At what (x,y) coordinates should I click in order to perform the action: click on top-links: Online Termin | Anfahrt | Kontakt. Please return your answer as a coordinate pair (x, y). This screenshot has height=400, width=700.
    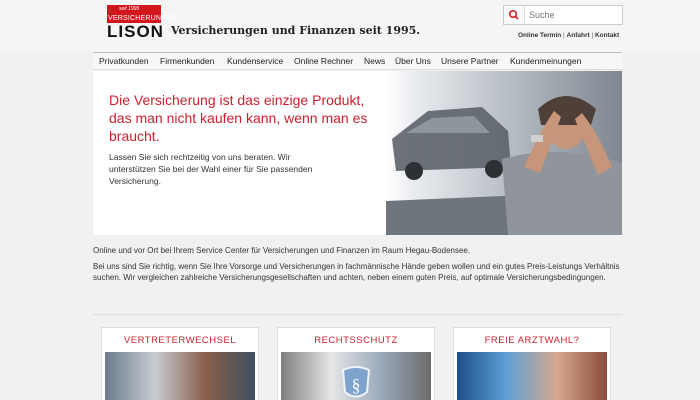
    Looking at the image, I should click on (568, 35).